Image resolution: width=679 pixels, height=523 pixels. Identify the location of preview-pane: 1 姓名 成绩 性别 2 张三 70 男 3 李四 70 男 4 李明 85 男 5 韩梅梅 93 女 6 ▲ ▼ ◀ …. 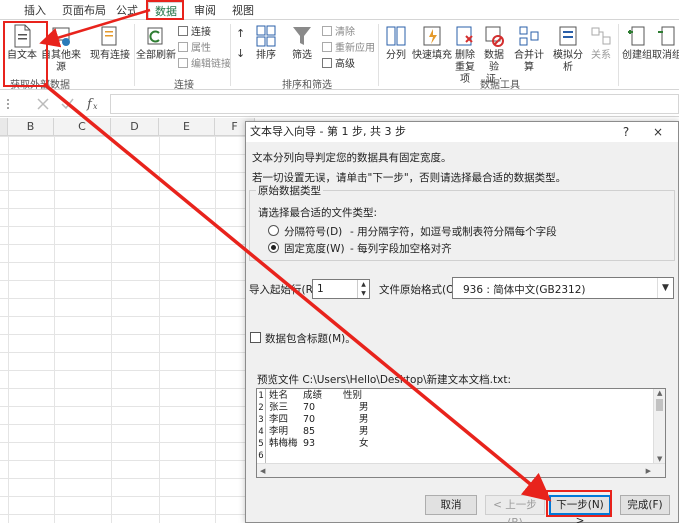
(461, 433).